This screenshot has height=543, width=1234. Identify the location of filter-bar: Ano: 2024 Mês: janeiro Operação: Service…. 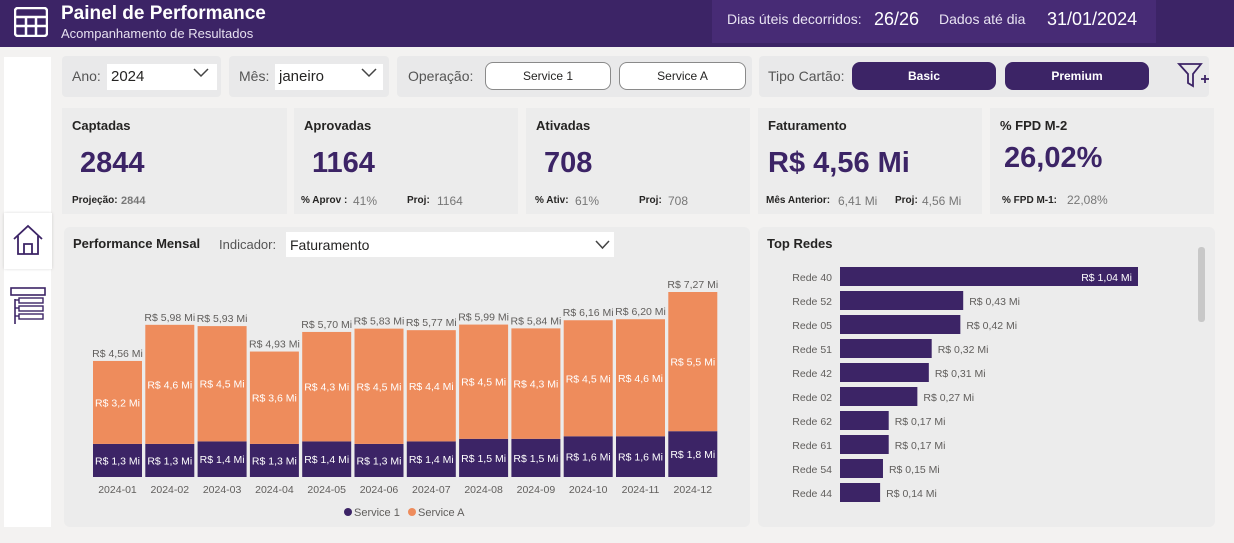
(641, 77).